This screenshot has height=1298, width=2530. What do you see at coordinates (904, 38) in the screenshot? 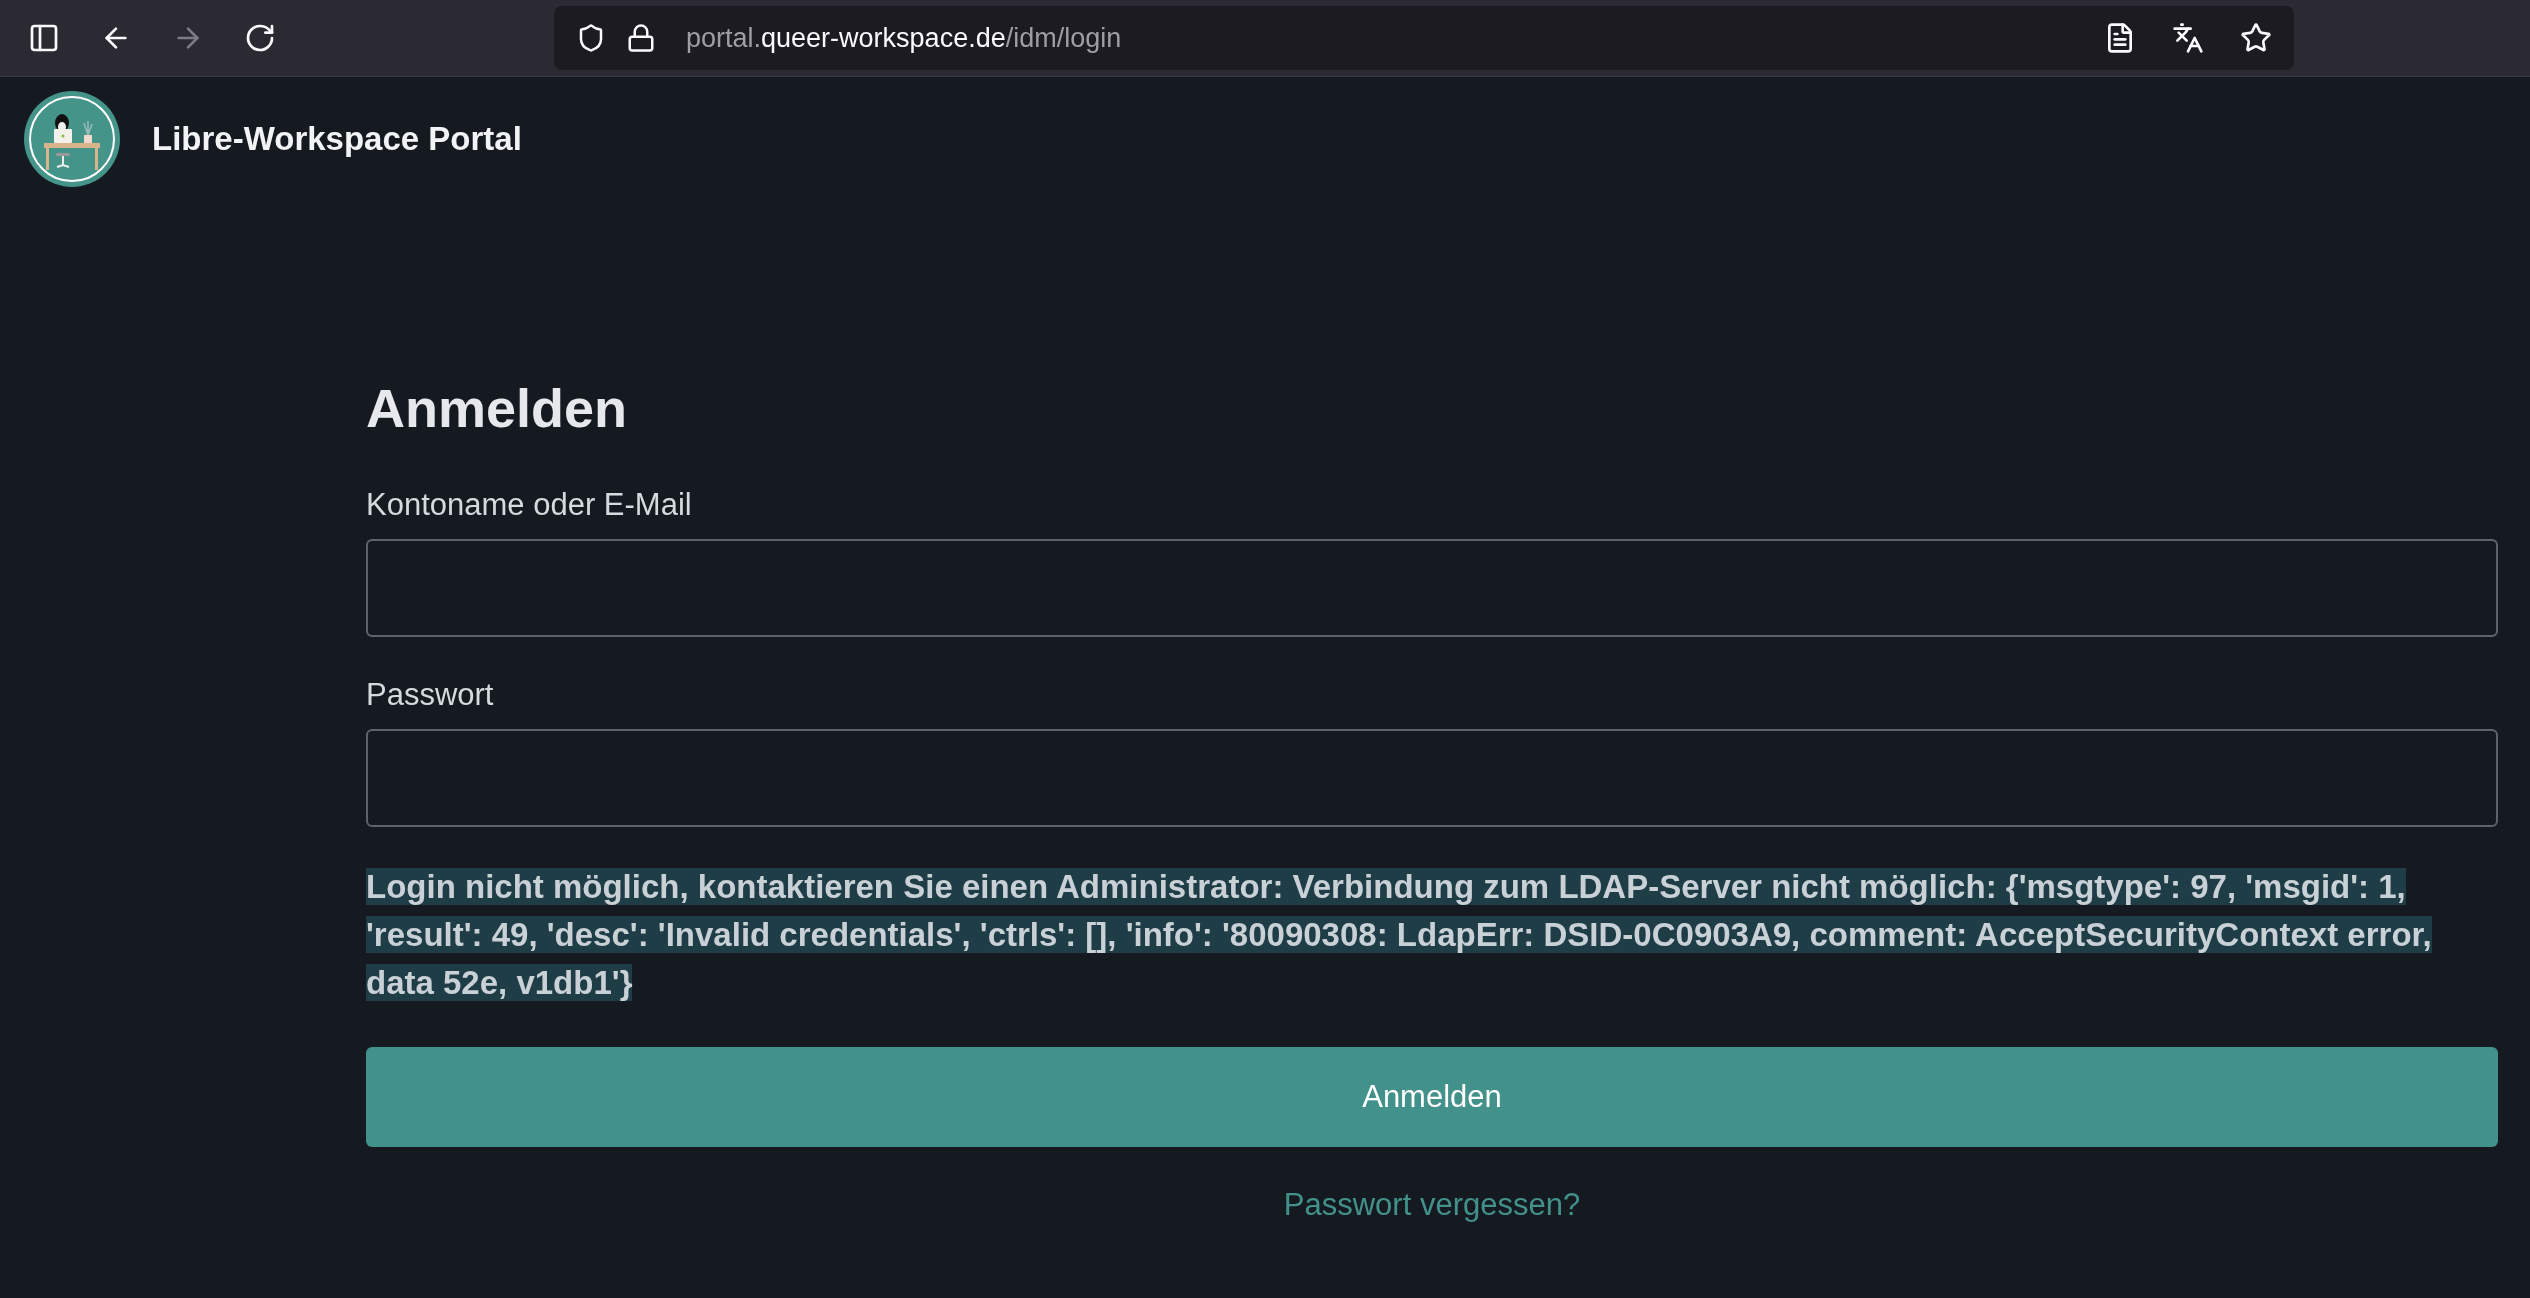
I see `url-text: portal.queer-workspace.de/idm/login` at bounding box center [904, 38].